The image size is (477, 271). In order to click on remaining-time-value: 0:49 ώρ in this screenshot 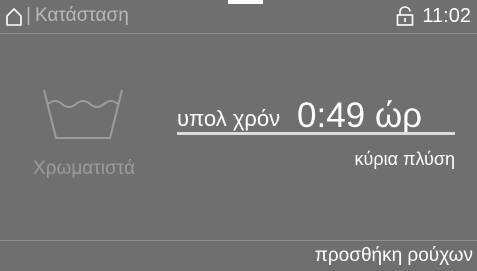, I will do `click(360, 115)`.